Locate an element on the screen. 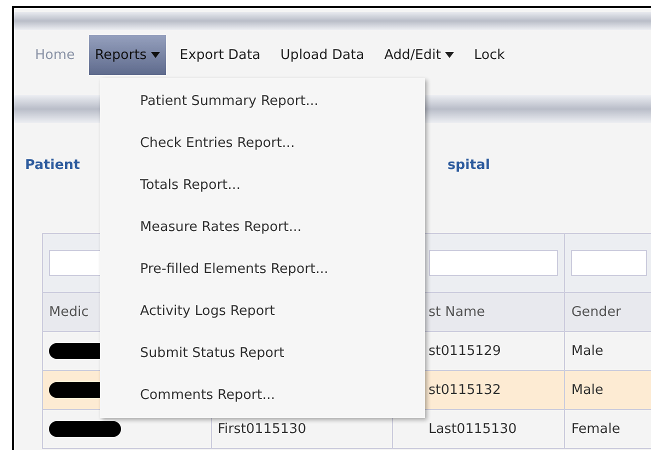 This screenshot has width=651, height=450. table-cell: st0115132 is located at coordinates (464, 390).